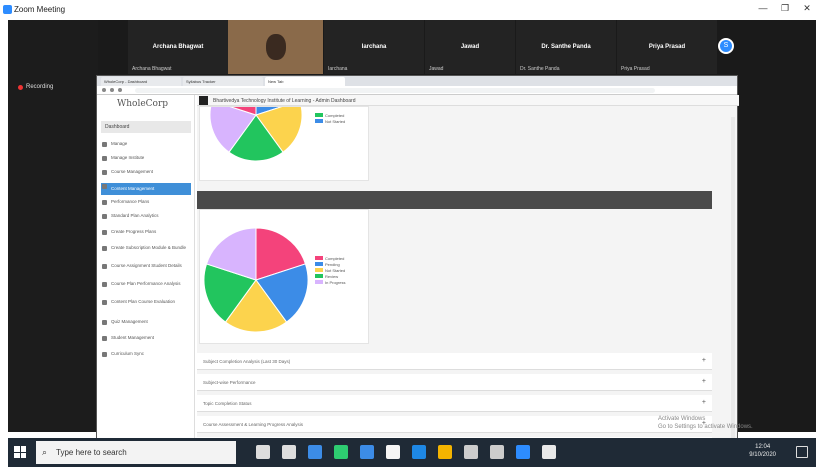 This screenshot has height=467, width=822. I want to click on minimize-icon: —, so click(763, 8).